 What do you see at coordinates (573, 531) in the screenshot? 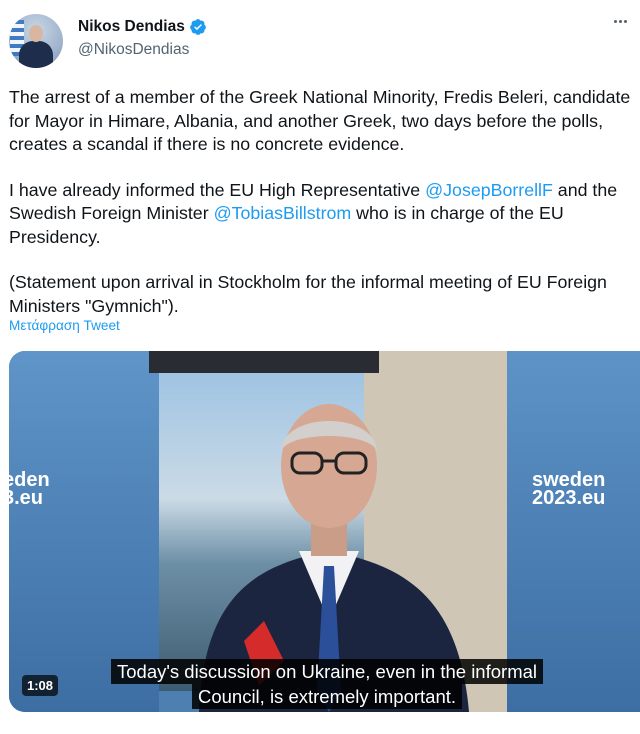
I see `backdrop-right-banner` at bounding box center [573, 531].